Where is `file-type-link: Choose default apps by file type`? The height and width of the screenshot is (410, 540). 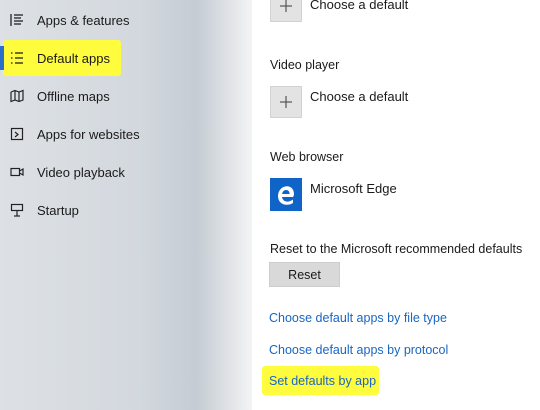
file-type-link: Choose default apps by file type is located at coordinates (358, 318).